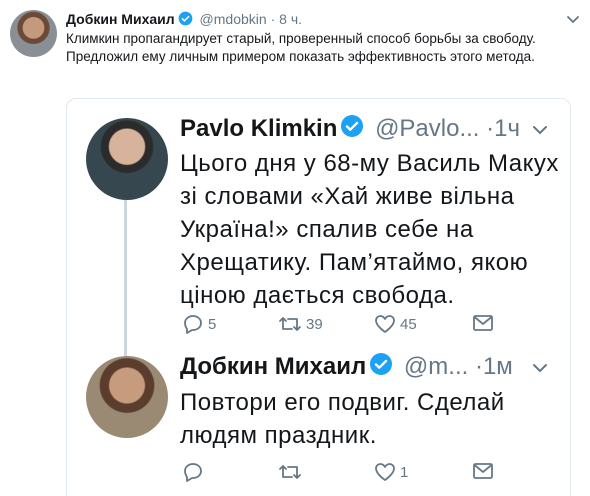 This screenshot has height=496, width=590. Describe the element at coordinates (395, 324) in the screenshot. I see `like-button: 45` at that location.